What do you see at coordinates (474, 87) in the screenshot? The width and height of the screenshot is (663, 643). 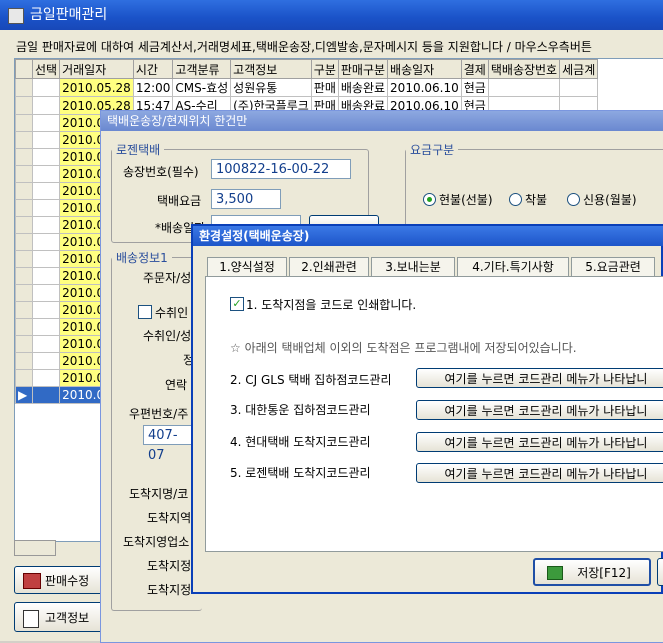 I see `table-cell: 현금` at bounding box center [474, 87].